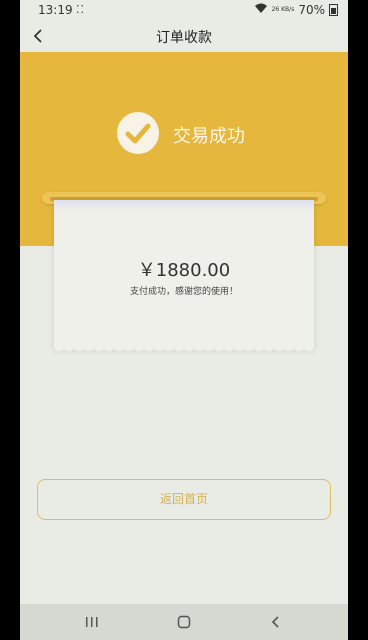  What do you see at coordinates (333, 10) in the screenshot?
I see `battery-icon` at bounding box center [333, 10].